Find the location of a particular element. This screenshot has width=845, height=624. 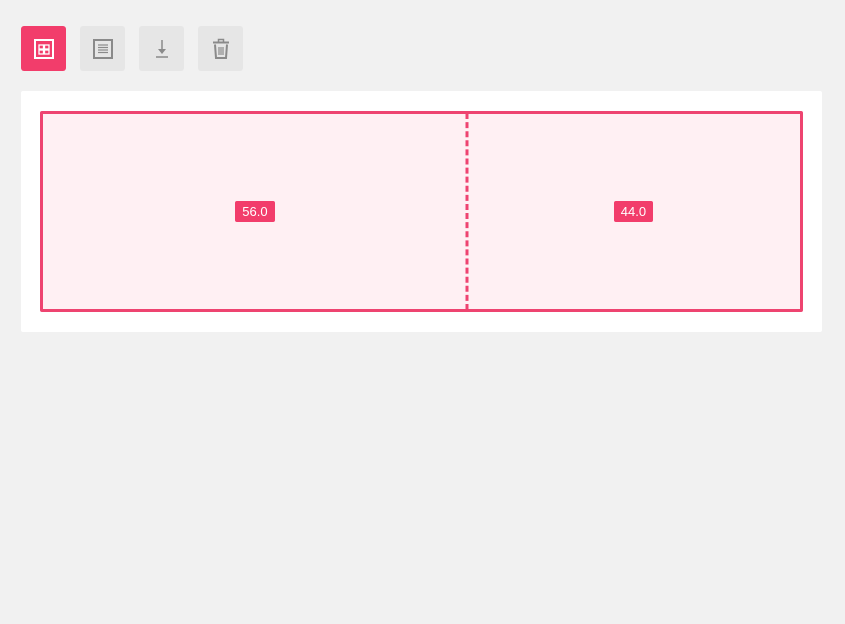

column-width-badge: 56.0 is located at coordinates (255, 211).